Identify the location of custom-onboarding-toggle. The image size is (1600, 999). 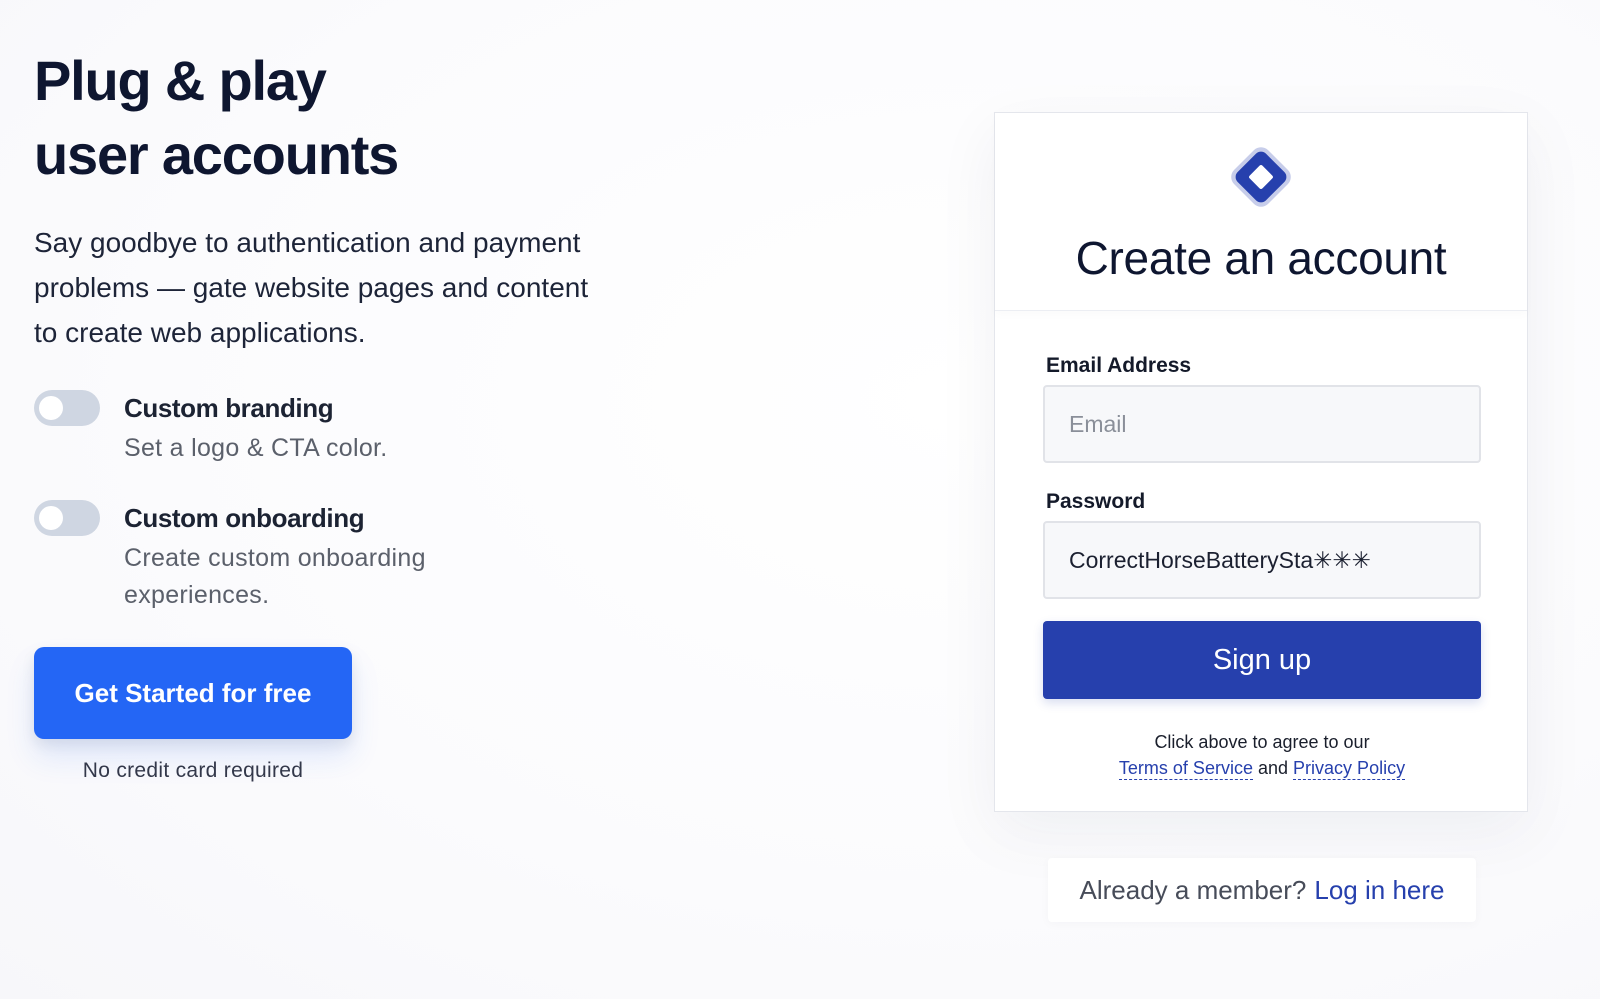
(67, 518).